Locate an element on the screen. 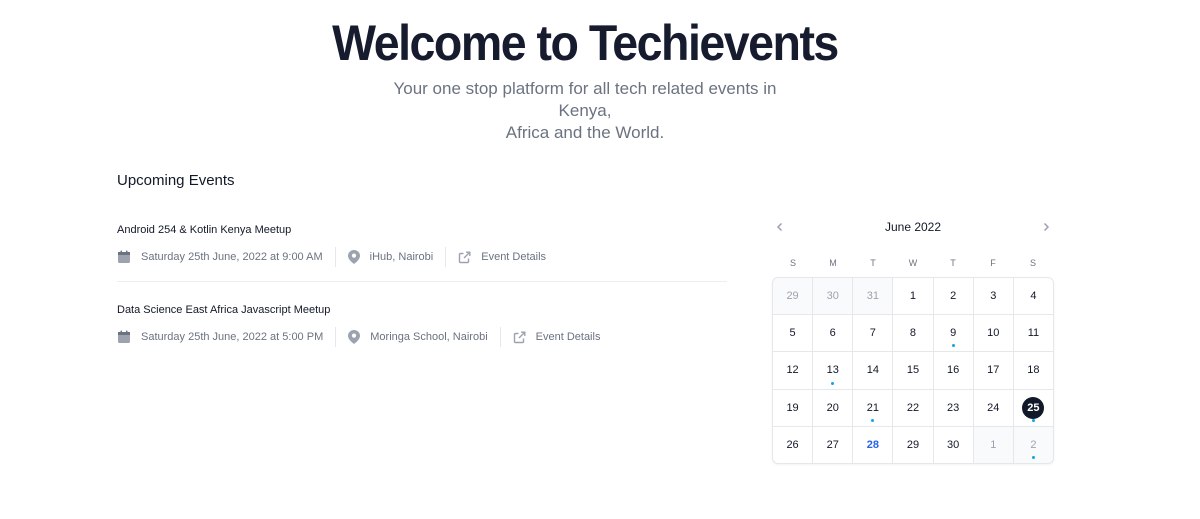 The image size is (1200, 519). event-location-text: Moringa School, Nairobi is located at coordinates (429, 337).